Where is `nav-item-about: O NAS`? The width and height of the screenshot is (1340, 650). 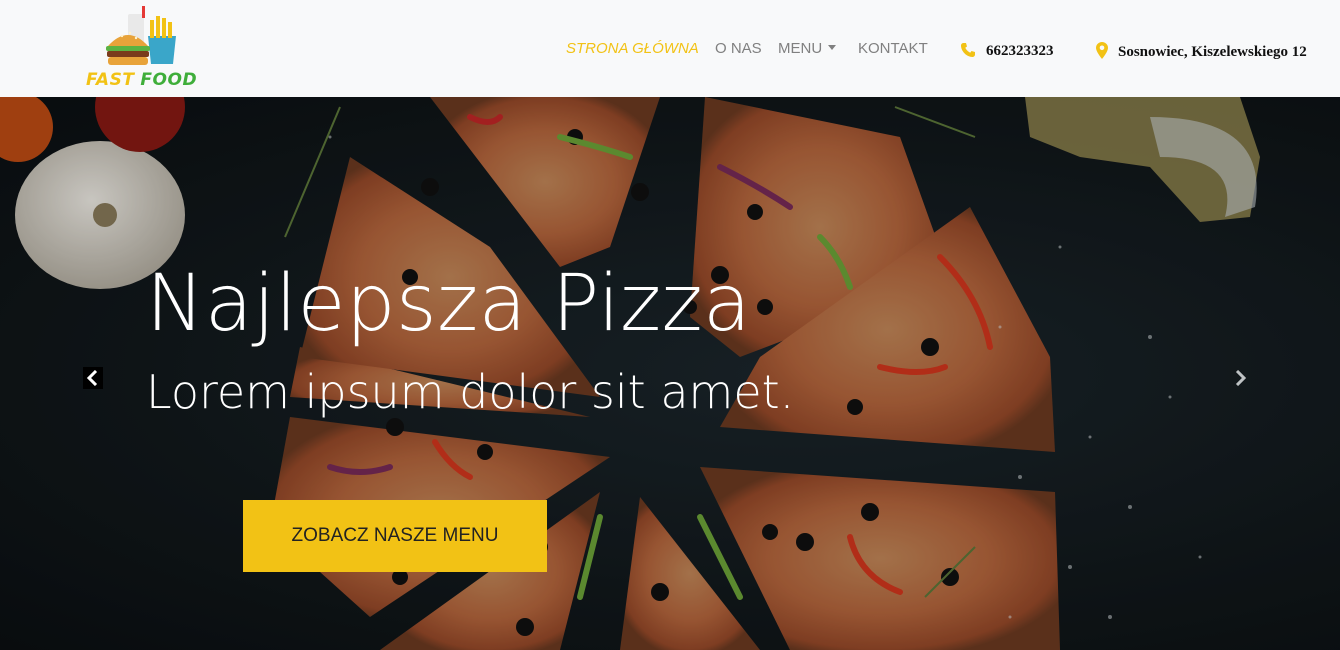 nav-item-about: O NAS is located at coordinates (738, 50).